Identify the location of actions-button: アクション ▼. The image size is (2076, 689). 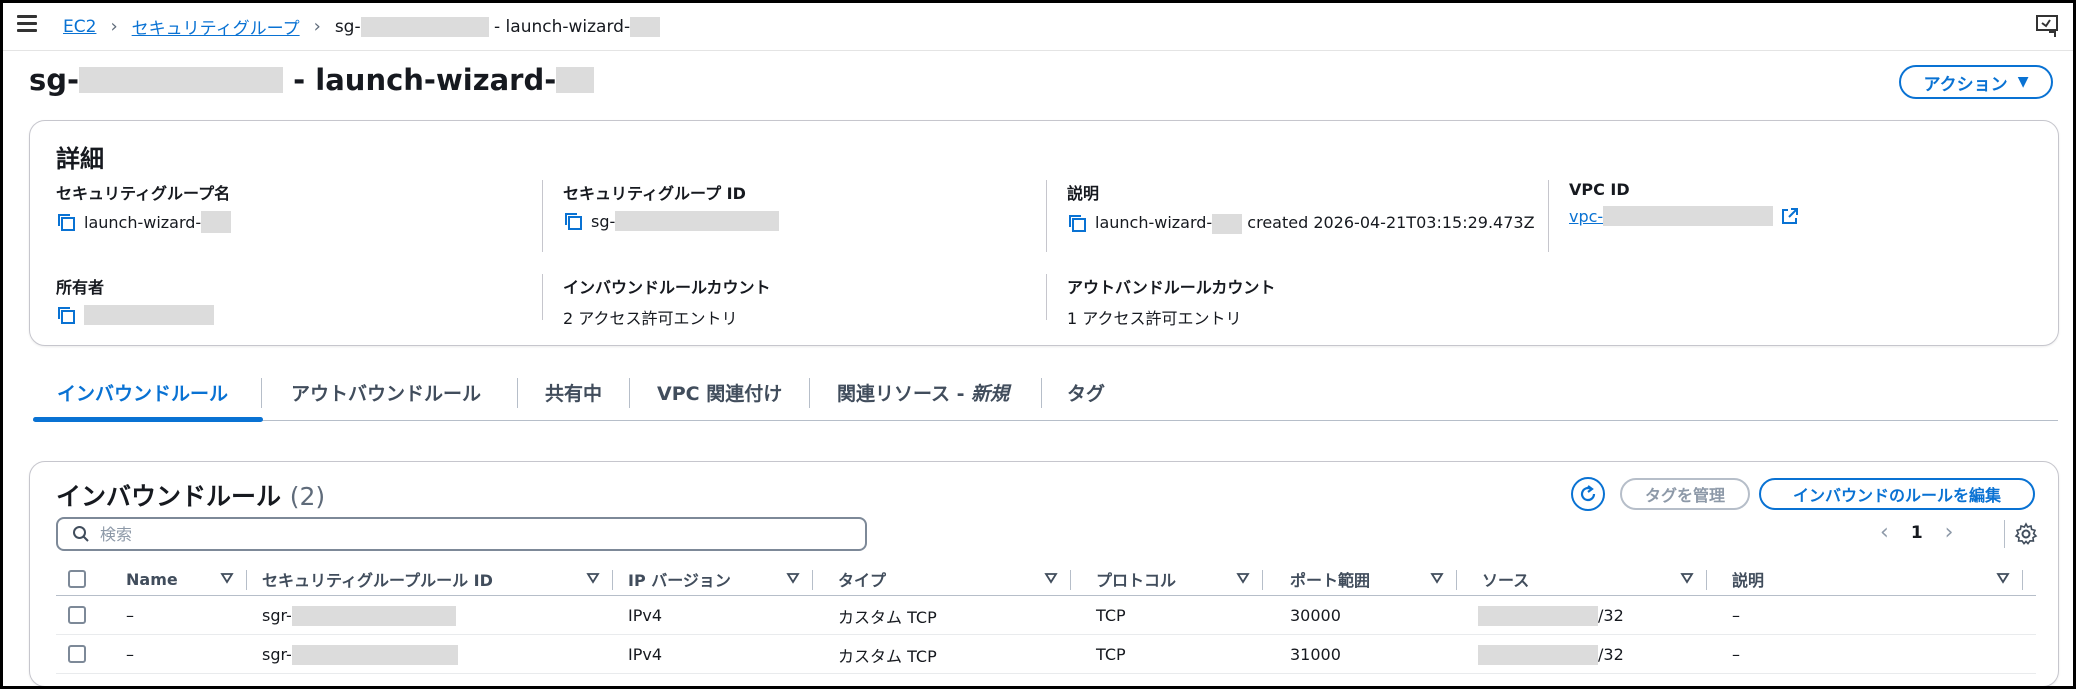
(1976, 82).